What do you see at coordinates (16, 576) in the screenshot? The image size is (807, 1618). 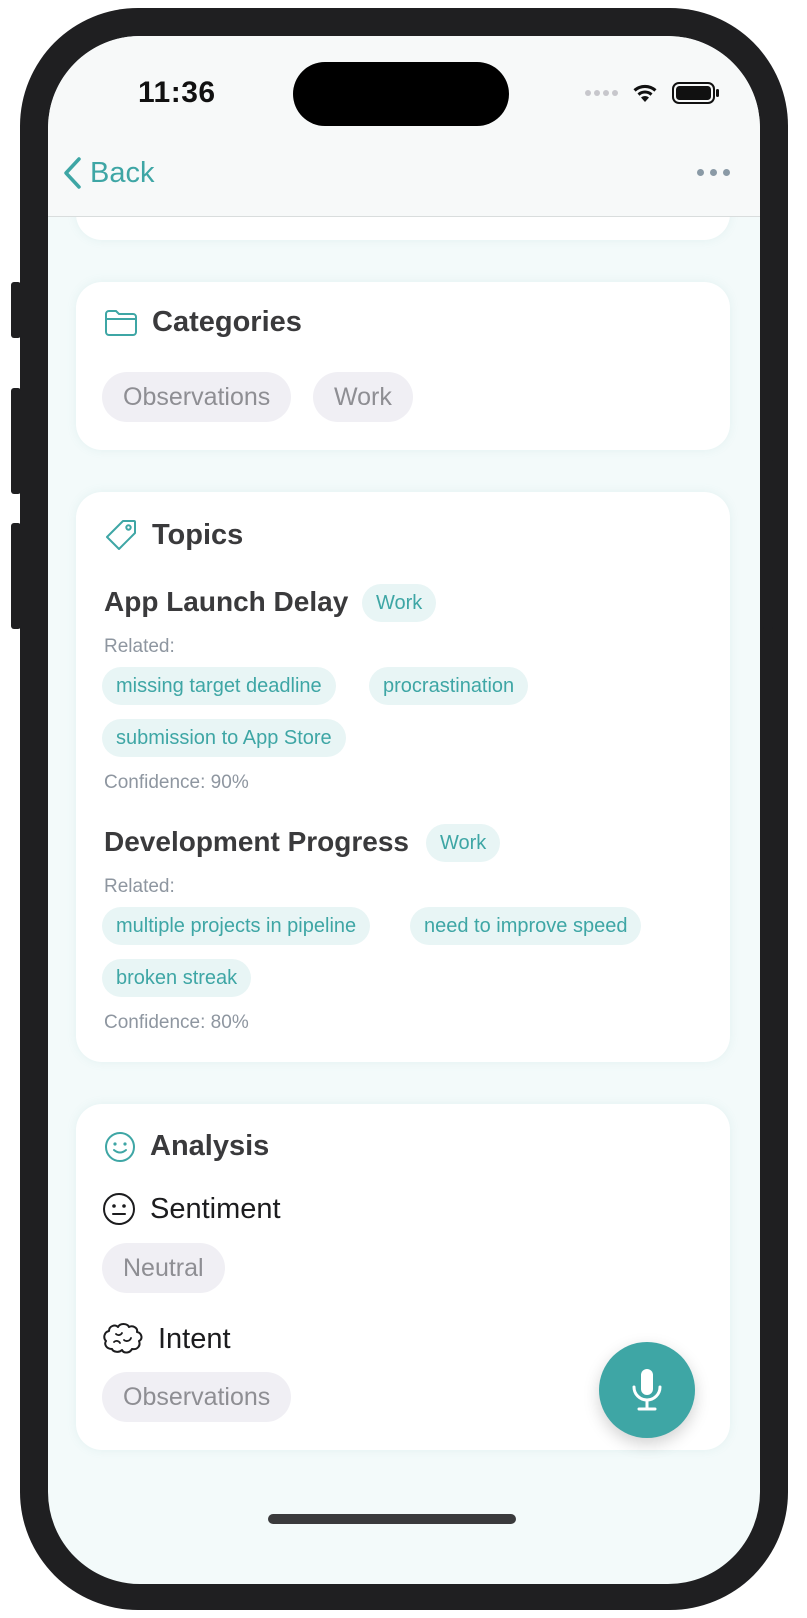 I see `volume-down-button` at bounding box center [16, 576].